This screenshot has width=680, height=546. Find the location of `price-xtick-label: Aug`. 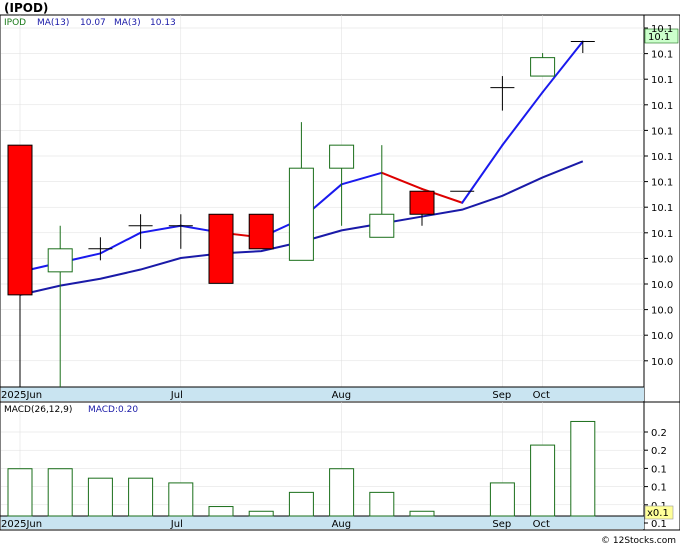

price-xtick-label: Aug is located at coordinates (342, 395).